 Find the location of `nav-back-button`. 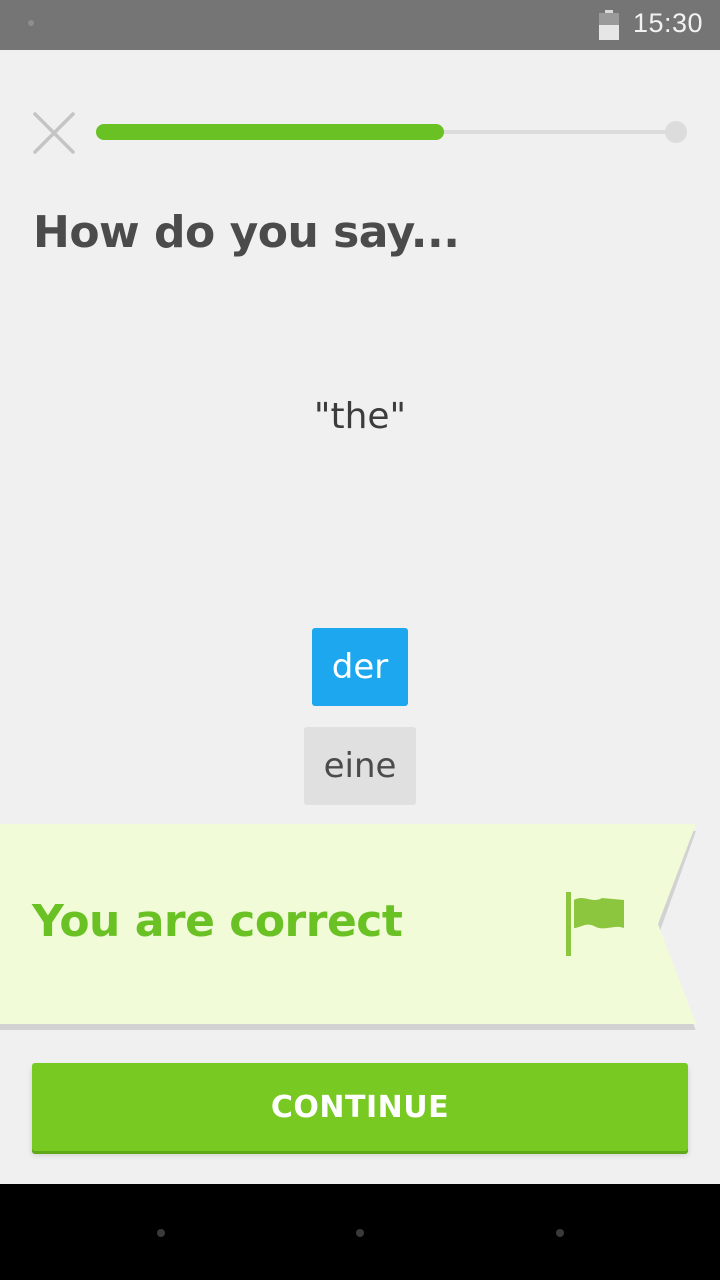

nav-back-button is located at coordinates (161, 1233).